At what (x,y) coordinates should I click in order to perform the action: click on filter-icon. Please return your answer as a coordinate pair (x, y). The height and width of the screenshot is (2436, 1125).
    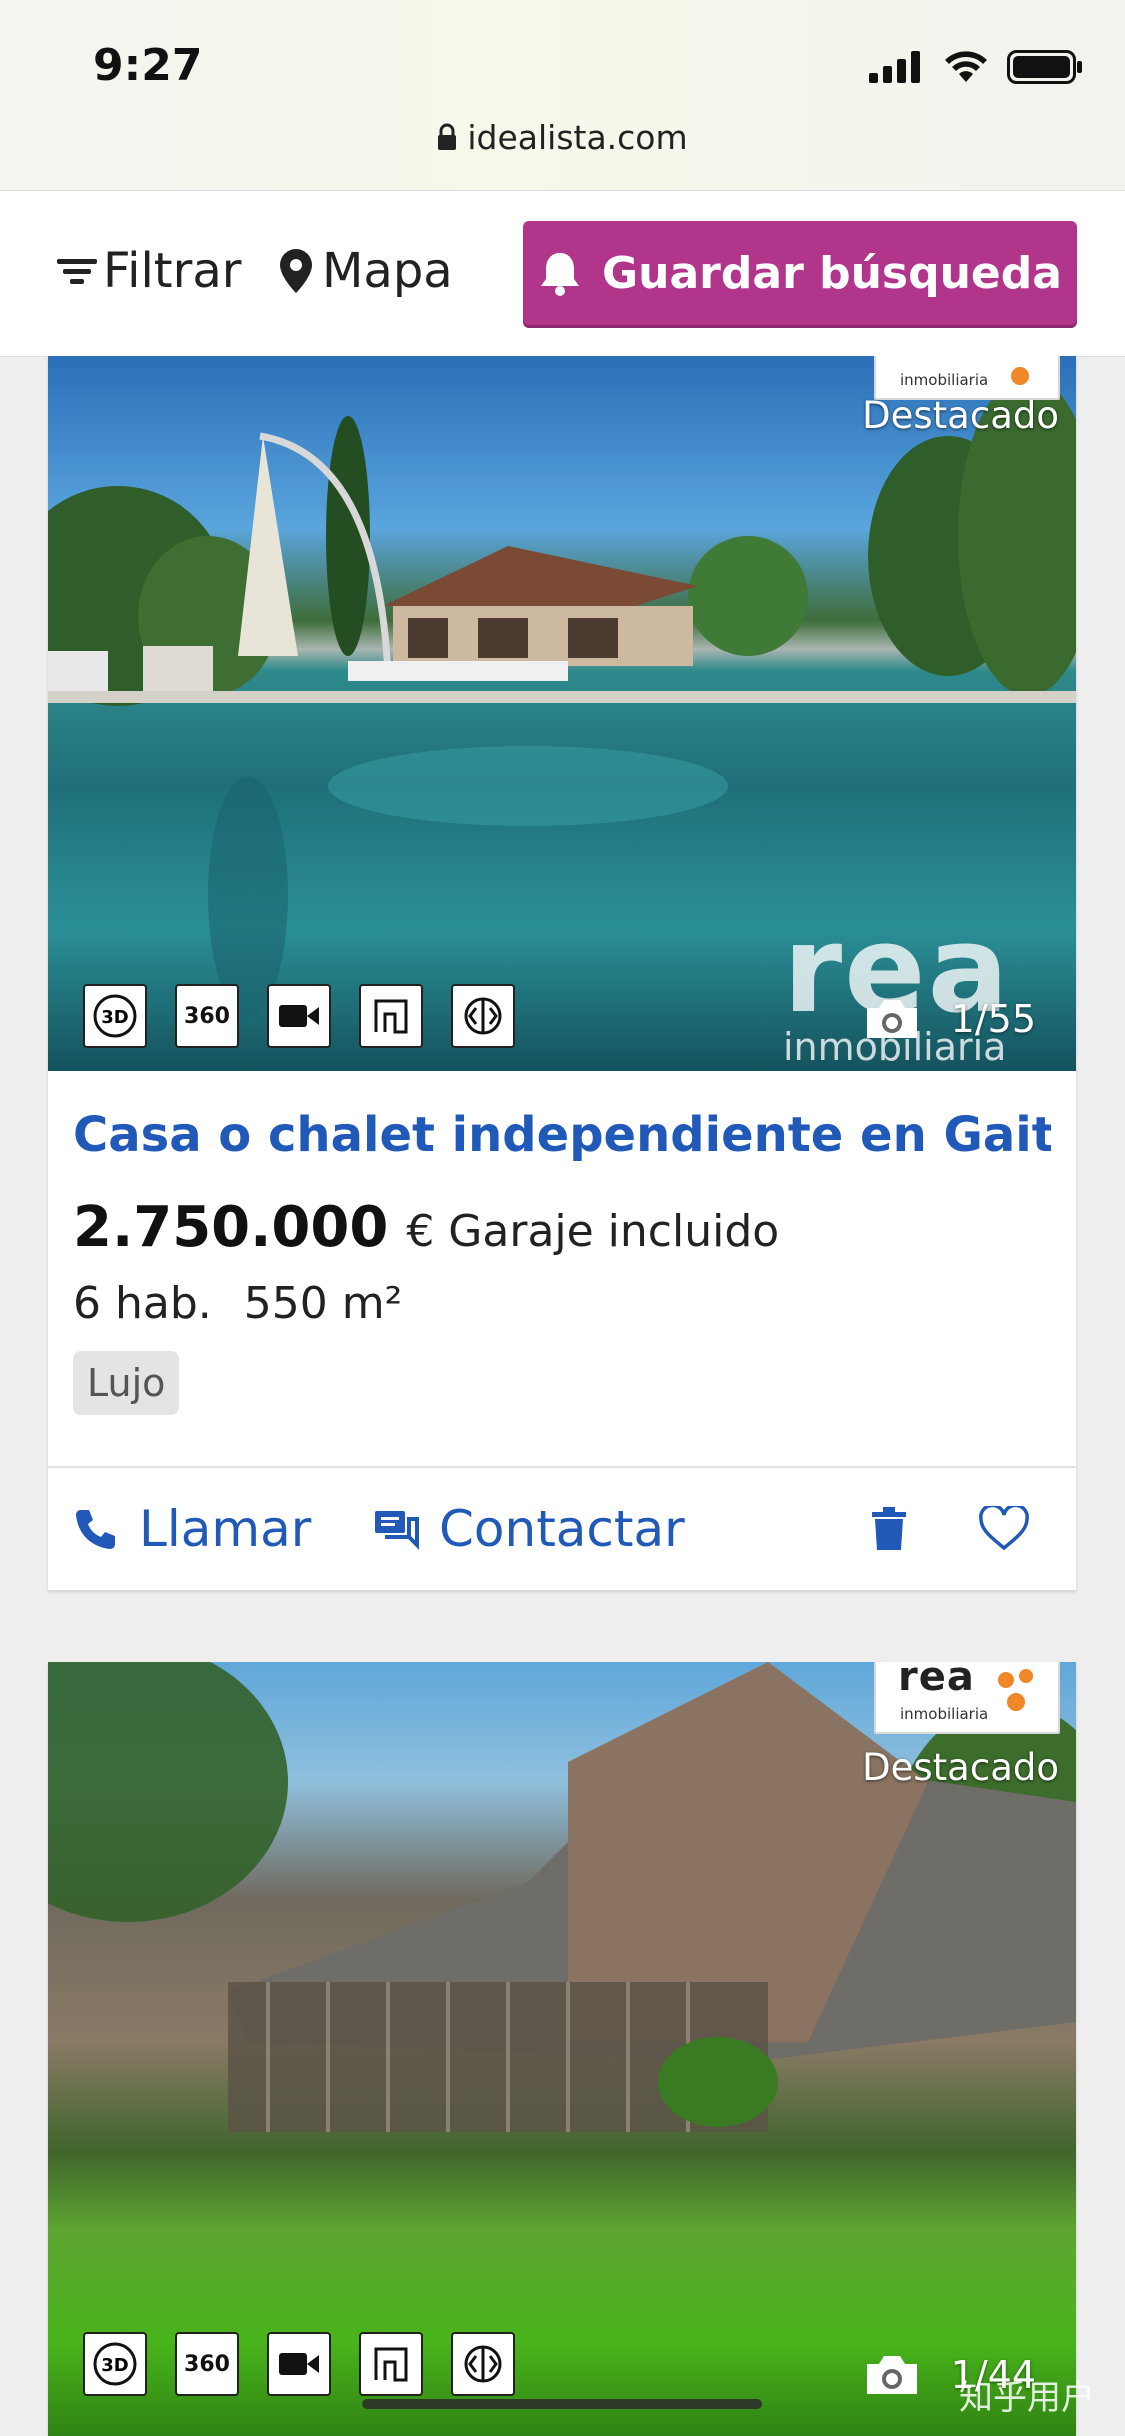
    Looking at the image, I should click on (77, 271).